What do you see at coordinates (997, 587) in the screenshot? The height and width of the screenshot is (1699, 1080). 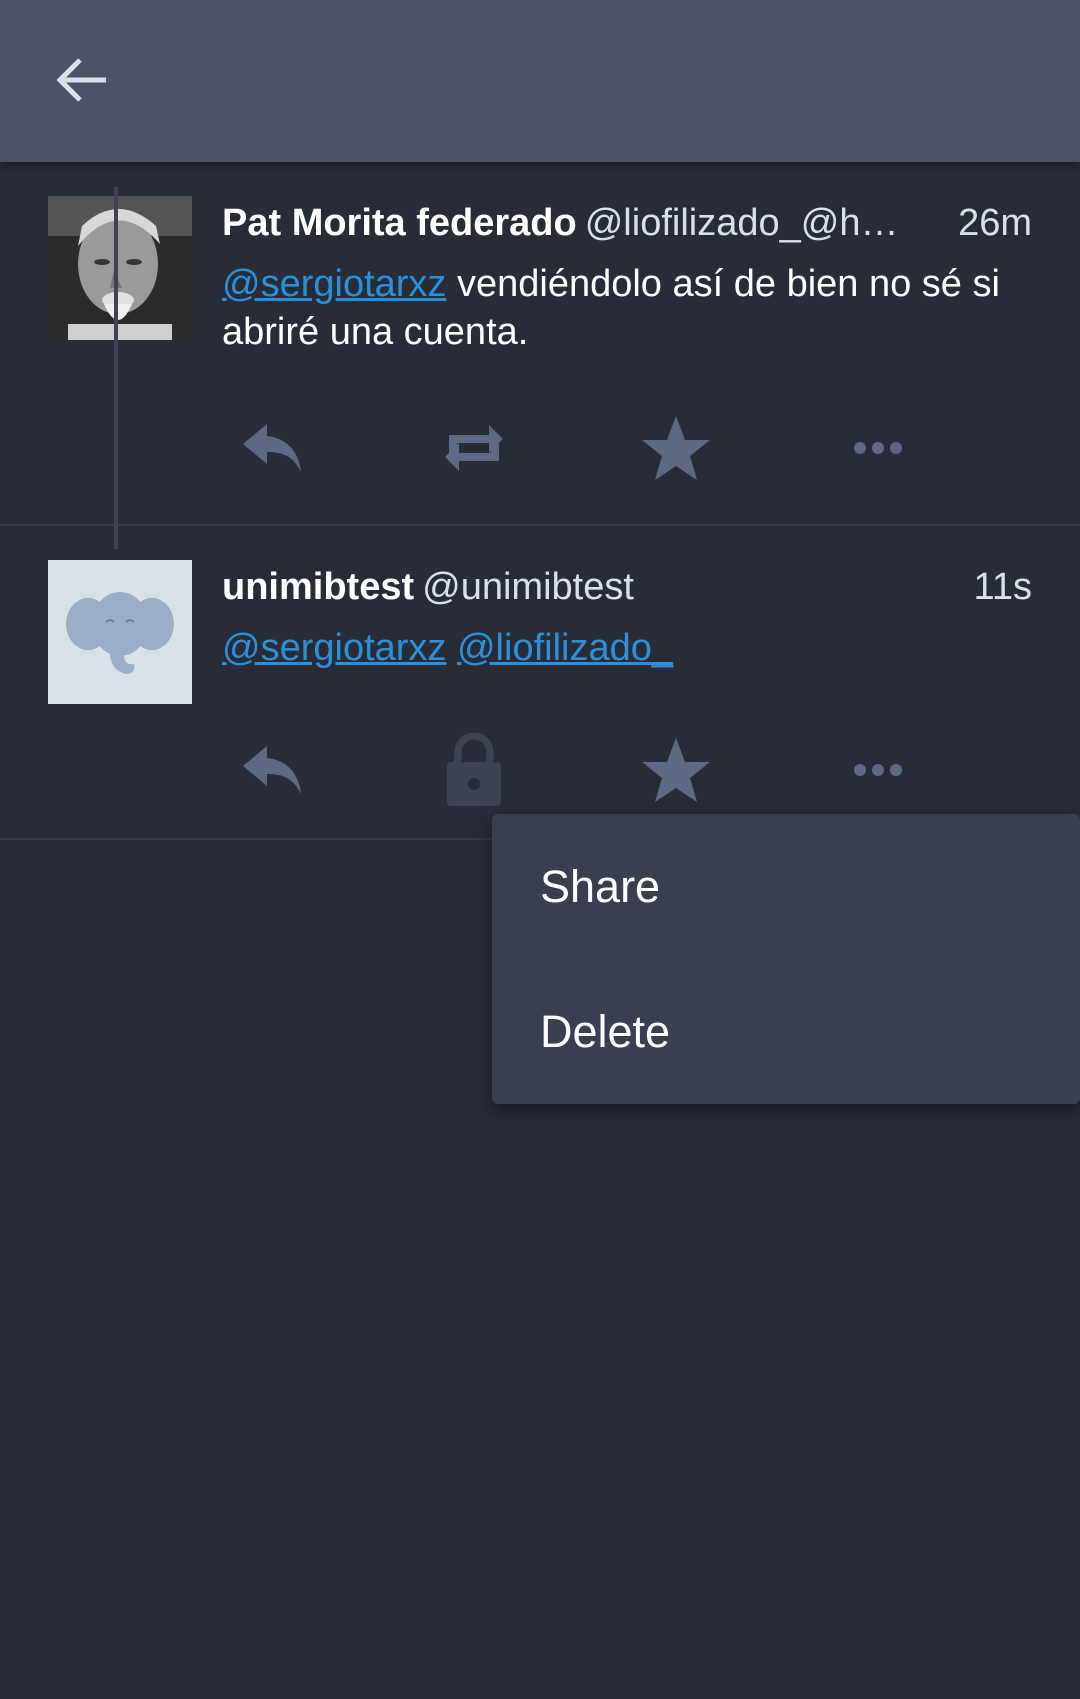 I see `timestamp: 11s` at bounding box center [997, 587].